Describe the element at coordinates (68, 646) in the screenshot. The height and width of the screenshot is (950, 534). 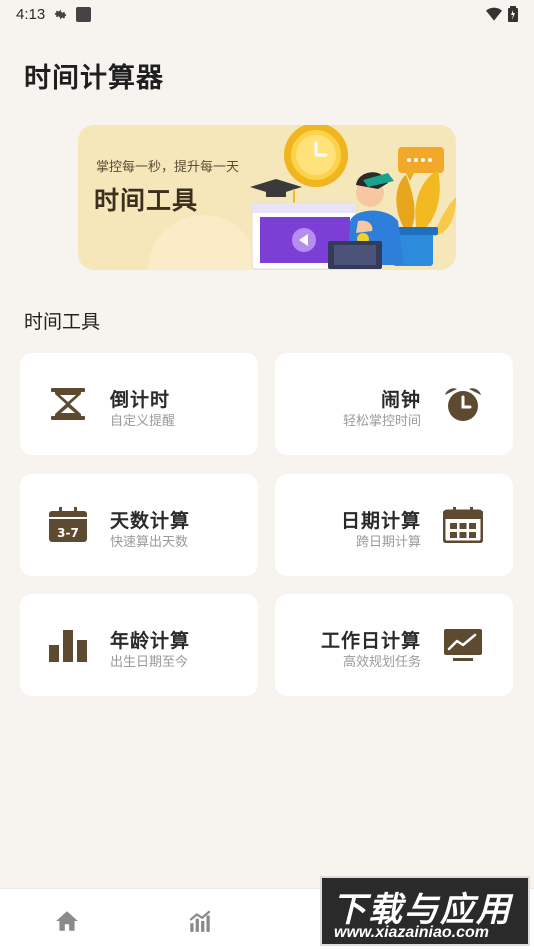
I see `bar-chart-icon` at that location.